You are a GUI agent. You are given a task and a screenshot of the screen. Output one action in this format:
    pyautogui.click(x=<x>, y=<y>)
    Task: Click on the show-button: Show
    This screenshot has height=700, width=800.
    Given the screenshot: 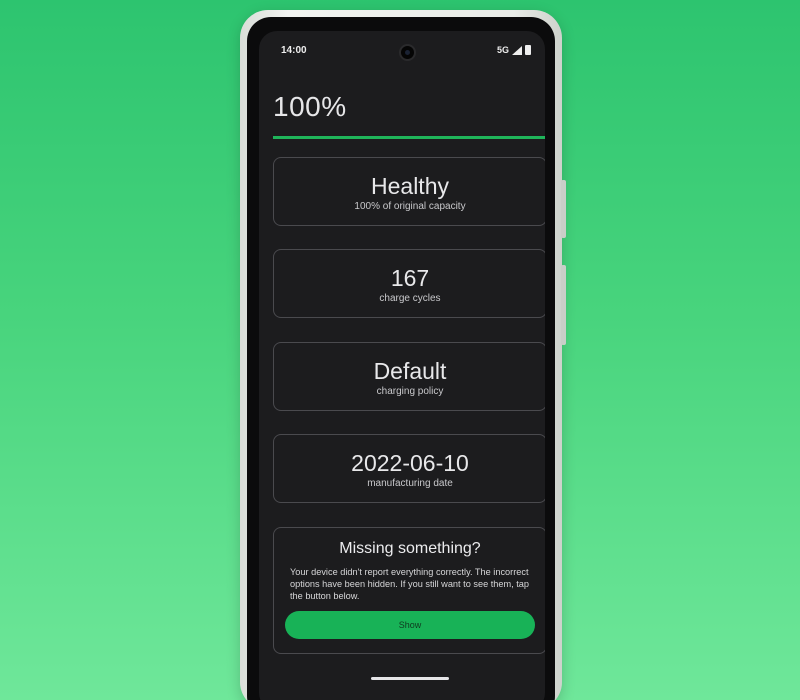 What is the action you would take?
    pyautogui.click(x=410, y=625)
    